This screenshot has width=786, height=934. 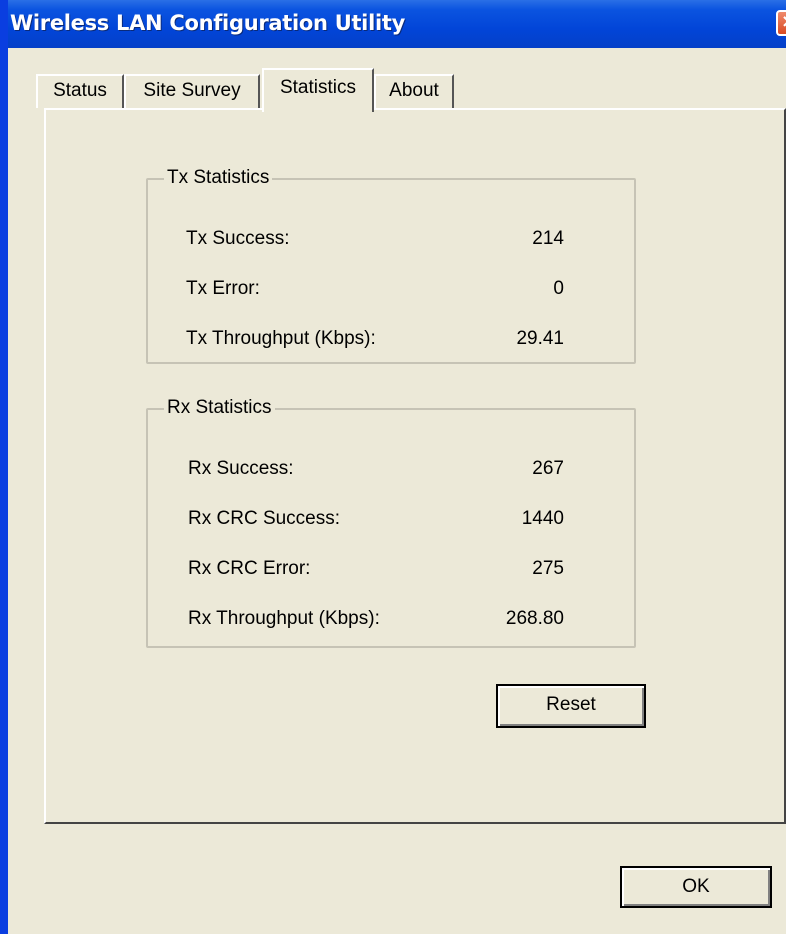 What do you see at coordinates (318, 90) in the screenshot?
I see `tab-statistics: Statistics` at bounding box center [318, 90].